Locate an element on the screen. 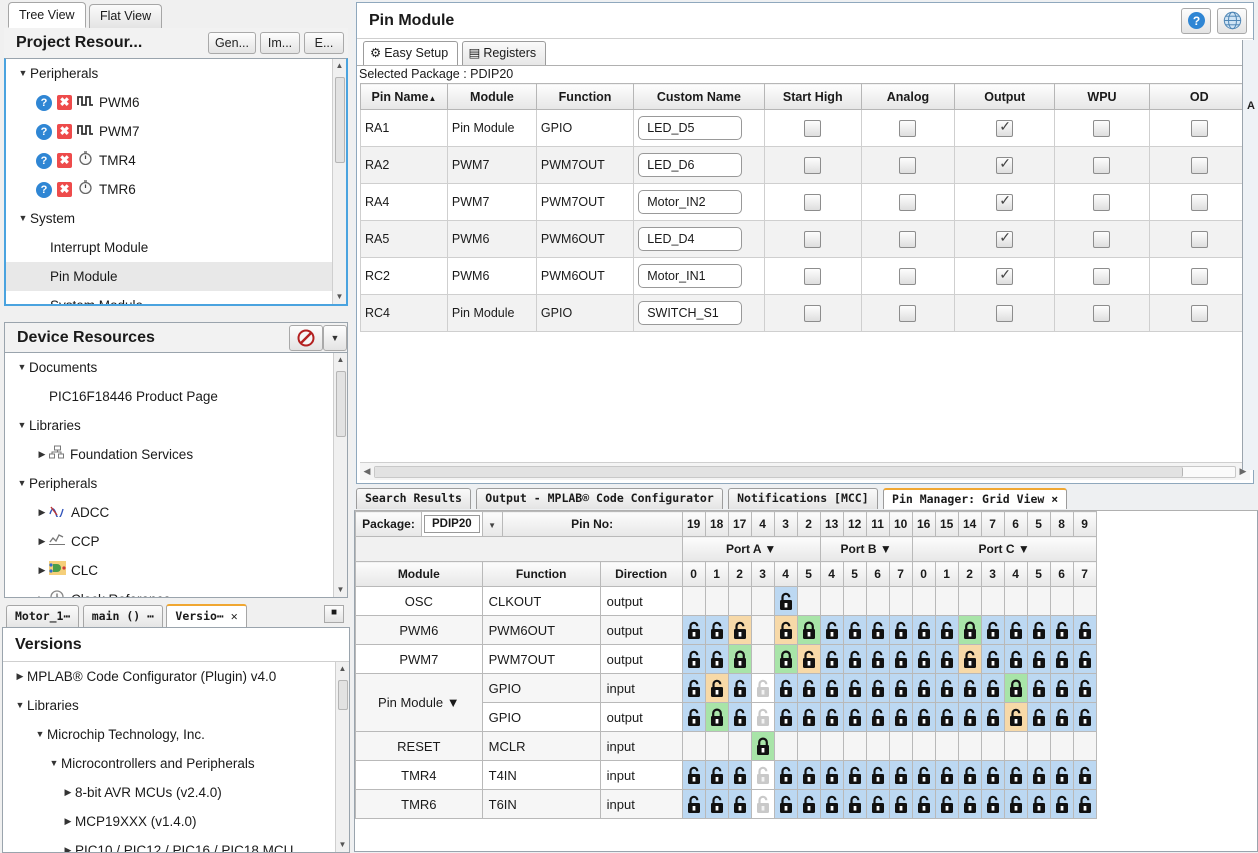  scroll-left-icon: ◀ is located at coordinates (367, 471).